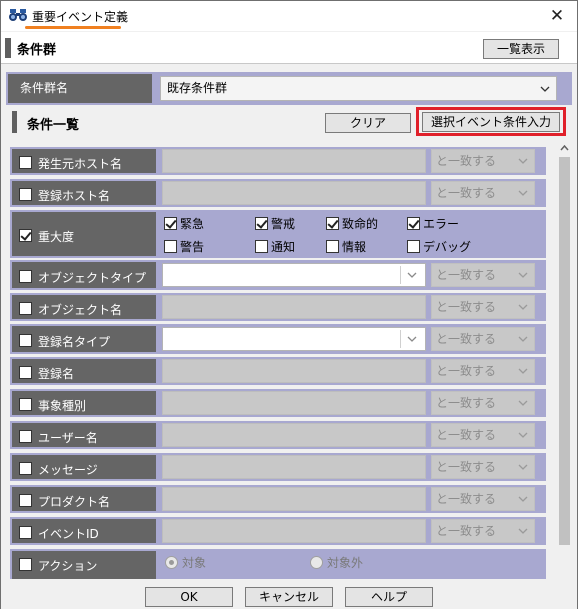  What do you see at coordinates (278, 234) in the screenshot?
I see `condition-row-severity: 重大度 緊急 警戒 致命的 エラー 警告 通知 情報 デバッグ` at bounding box center [278, 234].